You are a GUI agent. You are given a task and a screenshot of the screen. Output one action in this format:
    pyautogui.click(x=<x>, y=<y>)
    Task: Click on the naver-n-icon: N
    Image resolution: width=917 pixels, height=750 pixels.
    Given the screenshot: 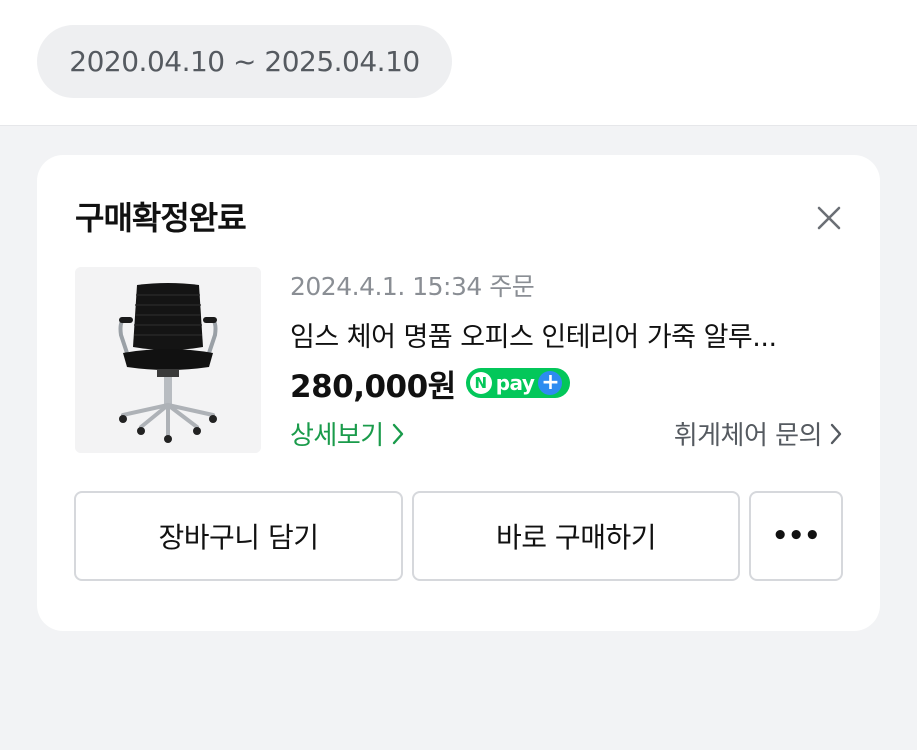 What is the action you would take?
    pyautogui.click(x=480, y=383)
    